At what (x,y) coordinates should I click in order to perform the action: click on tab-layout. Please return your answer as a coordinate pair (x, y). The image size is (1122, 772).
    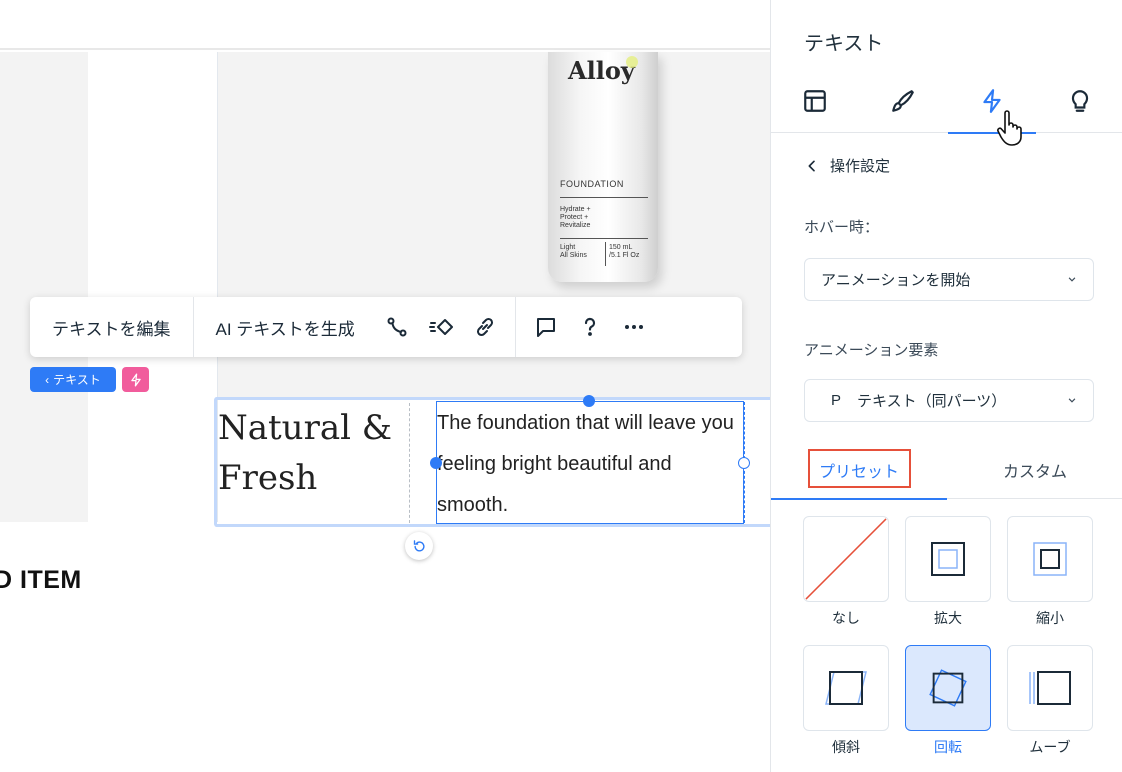
    Looking at the image, I should click on (815, 106).